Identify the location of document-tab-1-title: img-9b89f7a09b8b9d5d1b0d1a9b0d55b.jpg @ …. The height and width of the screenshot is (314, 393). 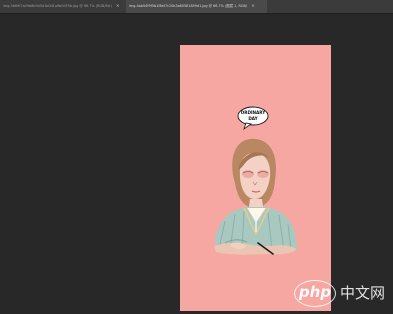
(57, 6).